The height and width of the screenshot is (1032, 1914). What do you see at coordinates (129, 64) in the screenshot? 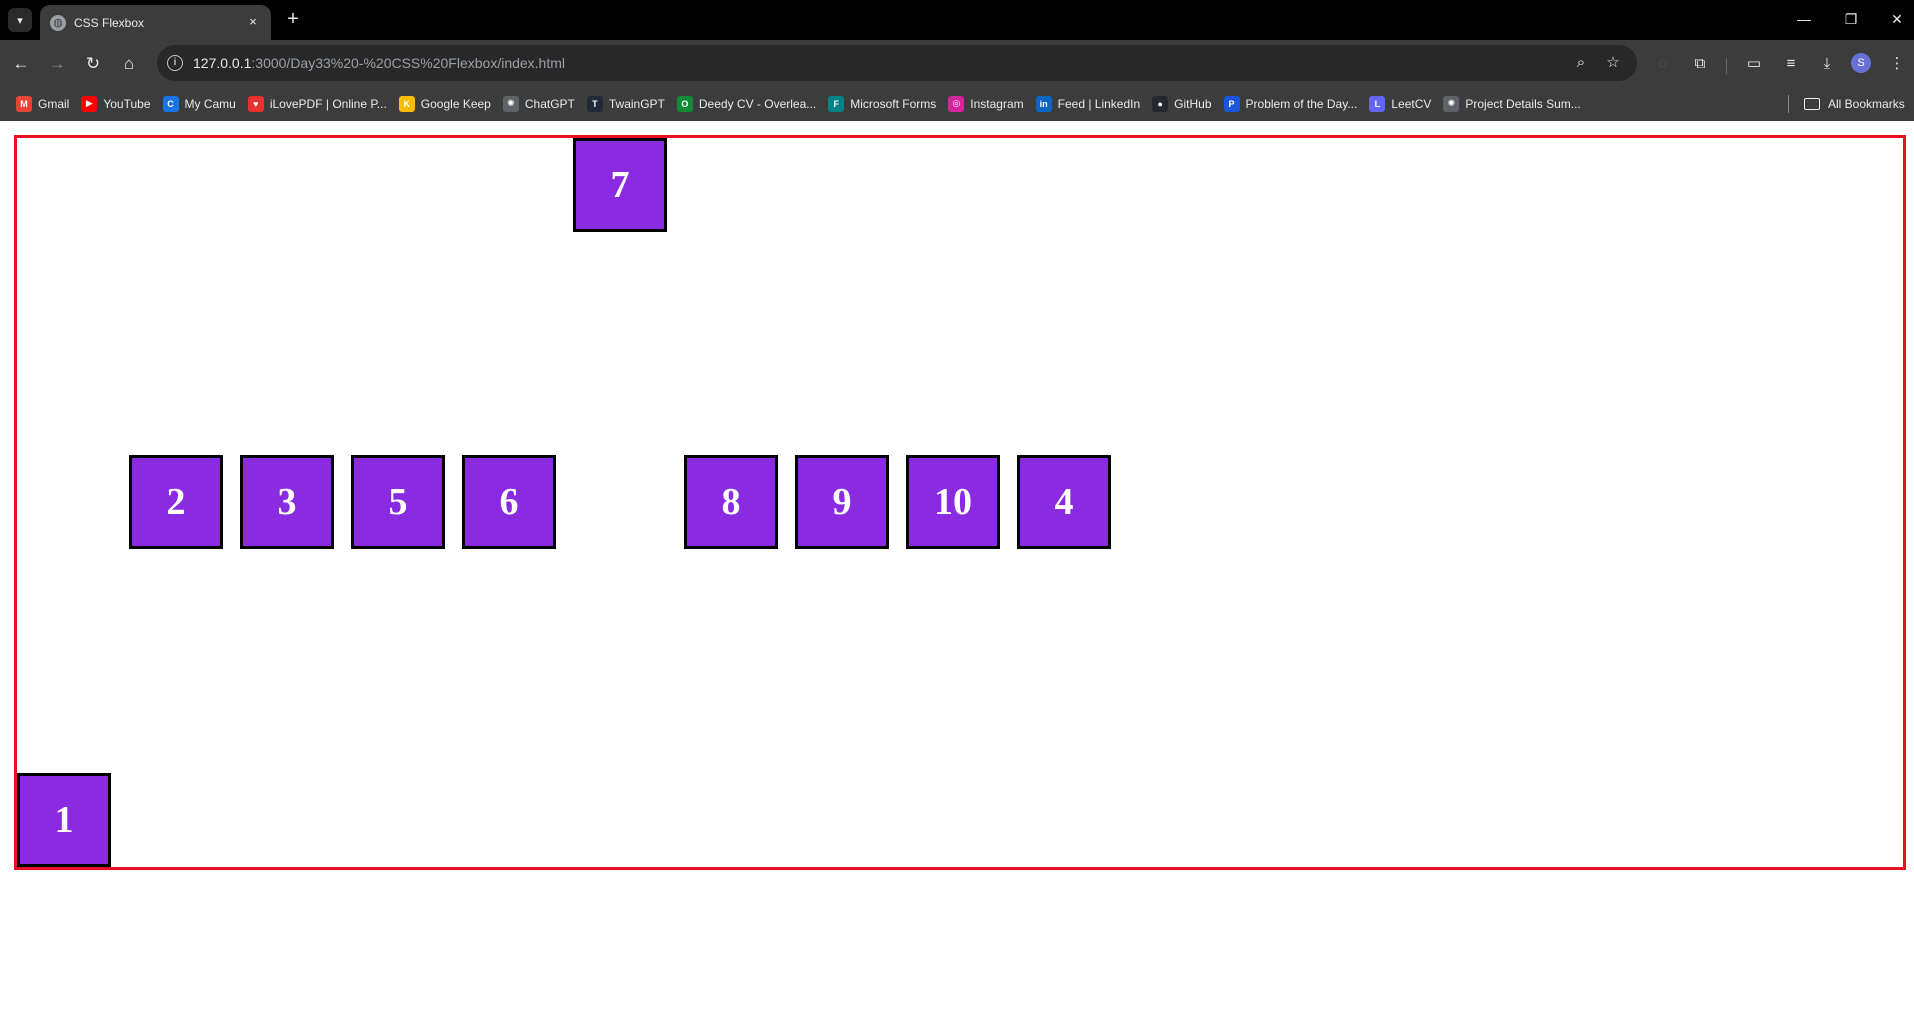
I see `home-icon: ⌂` at bounding box center [129, 64].